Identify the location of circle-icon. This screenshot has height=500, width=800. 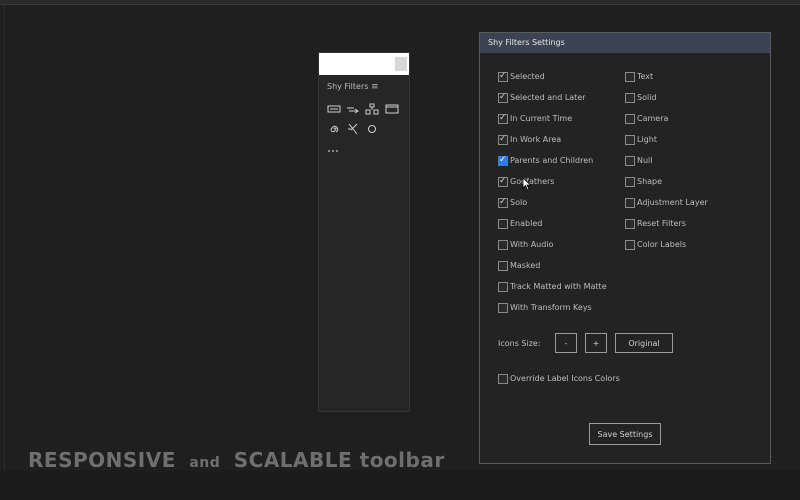
(372, 129).